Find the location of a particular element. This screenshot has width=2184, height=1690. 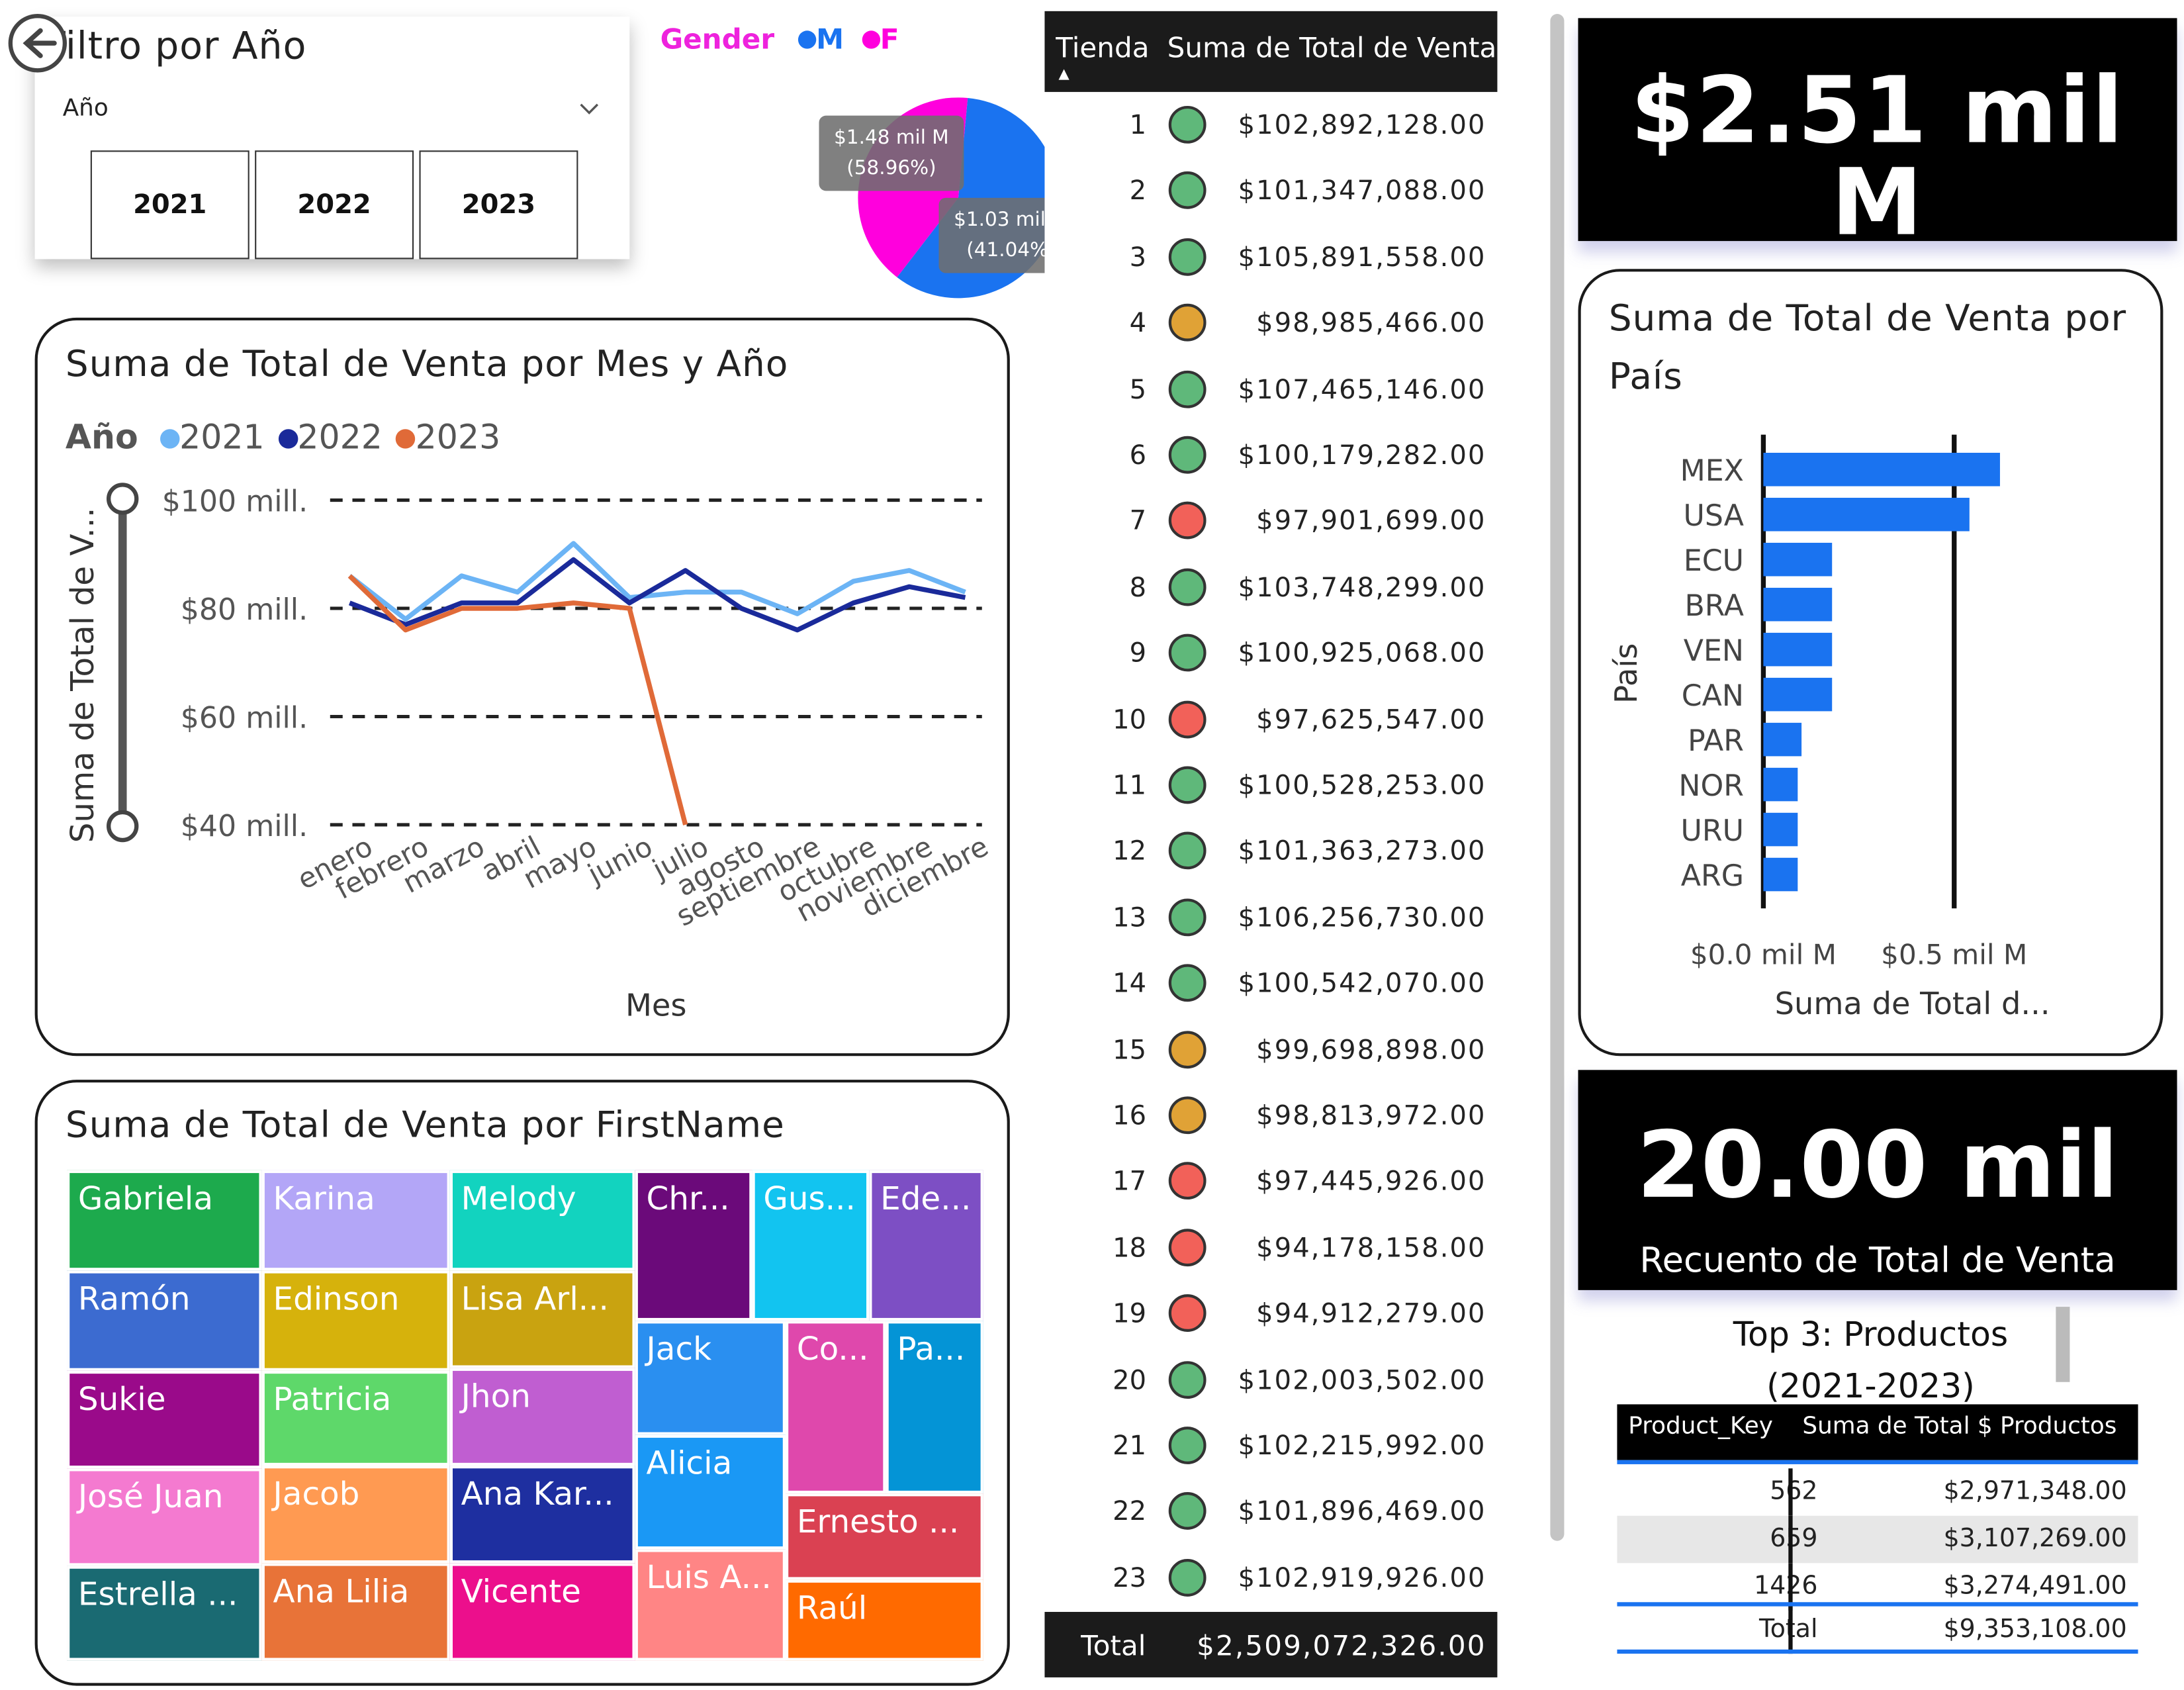

table-row: 12 $101,363,273.00 is located at coordinates (1270, 853).